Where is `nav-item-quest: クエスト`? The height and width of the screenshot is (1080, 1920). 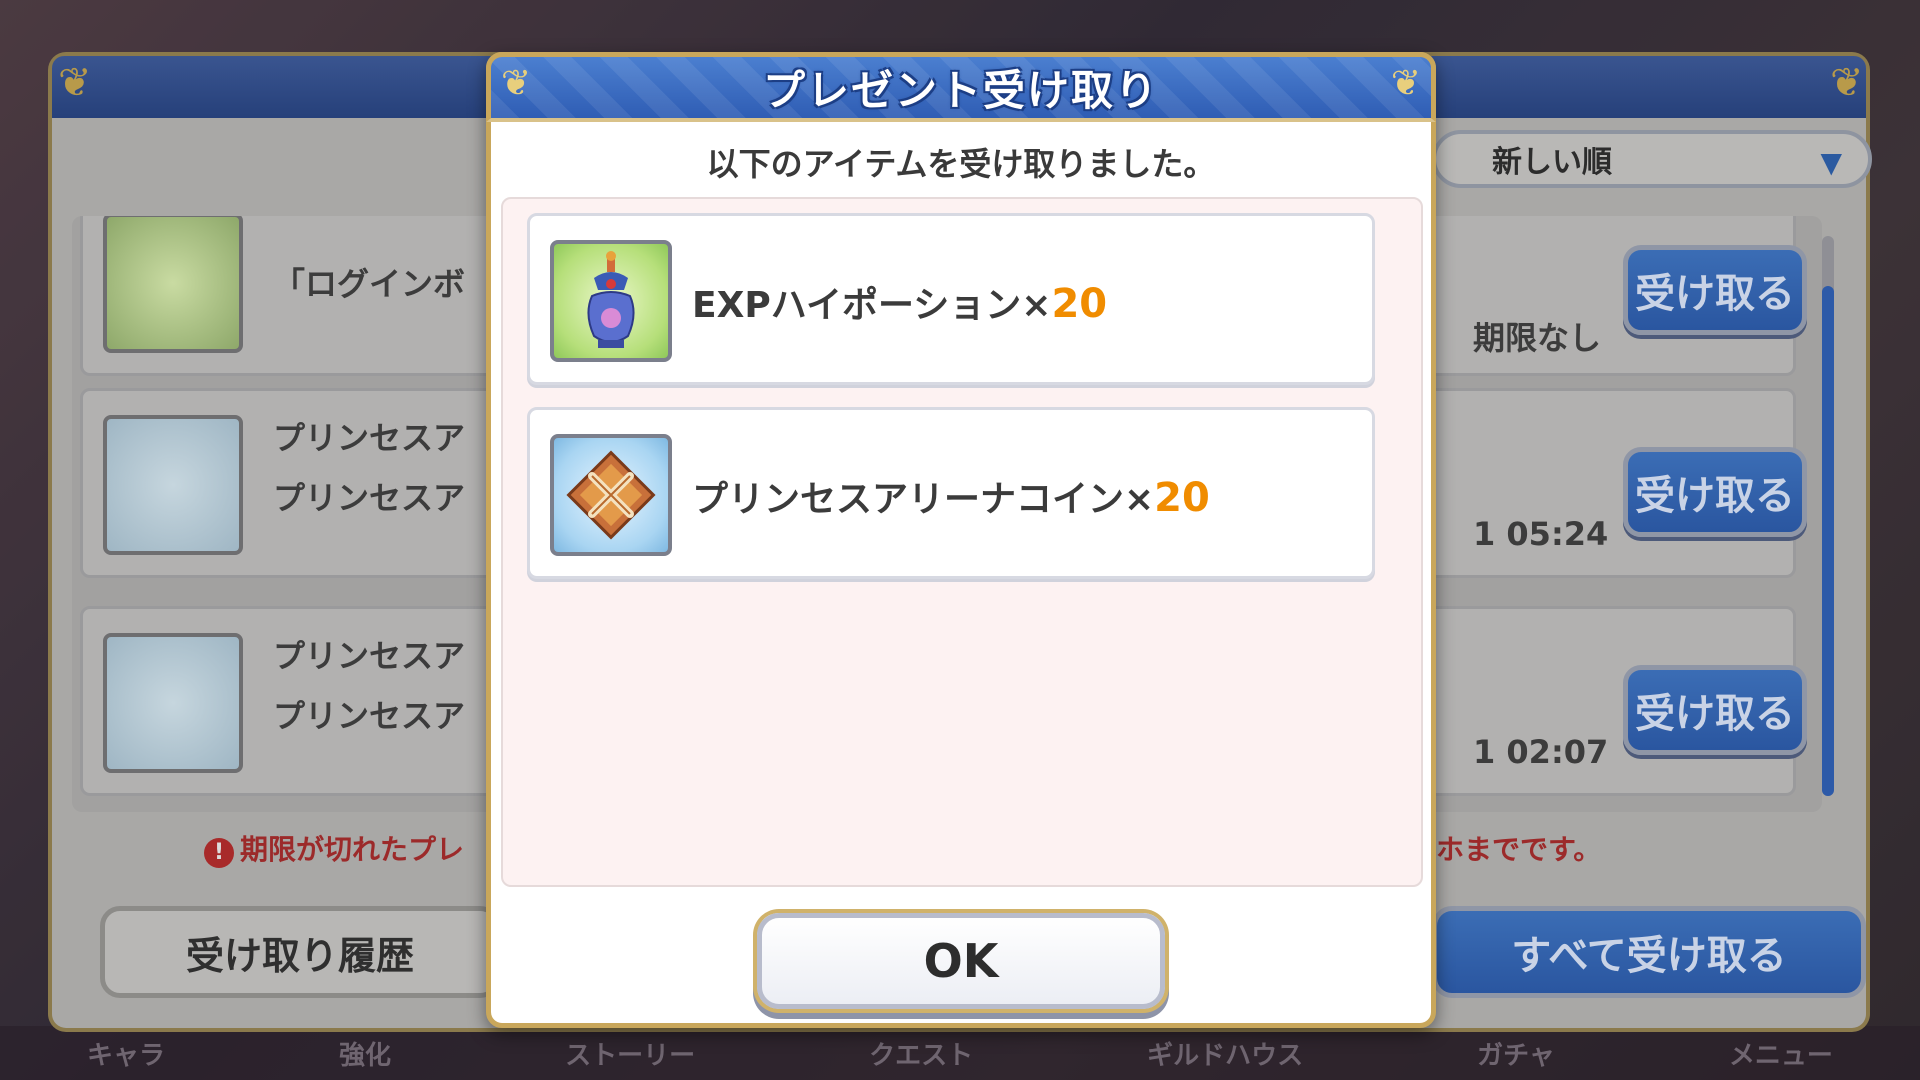 nav-item-quest: クエスト is located at coordinates (921, 1053).